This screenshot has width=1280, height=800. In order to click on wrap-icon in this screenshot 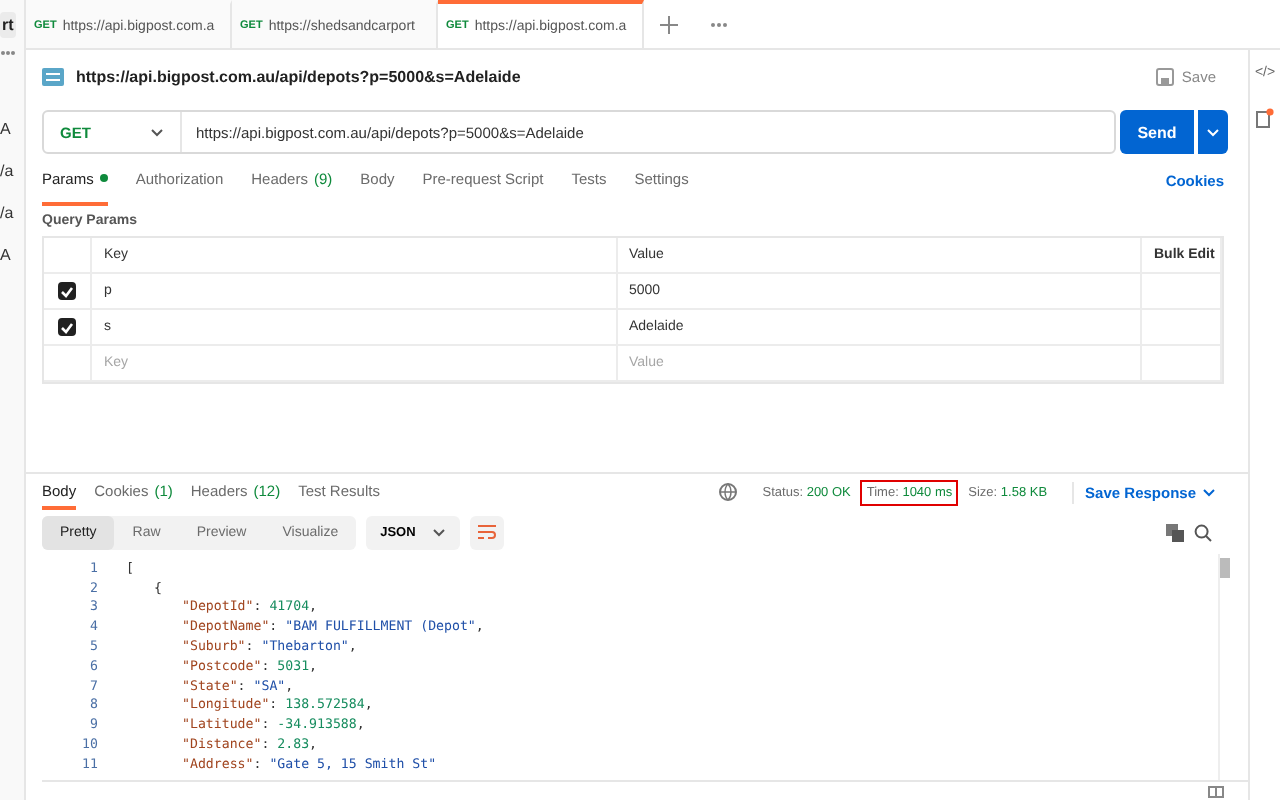, I will do `click(486, 532)`.